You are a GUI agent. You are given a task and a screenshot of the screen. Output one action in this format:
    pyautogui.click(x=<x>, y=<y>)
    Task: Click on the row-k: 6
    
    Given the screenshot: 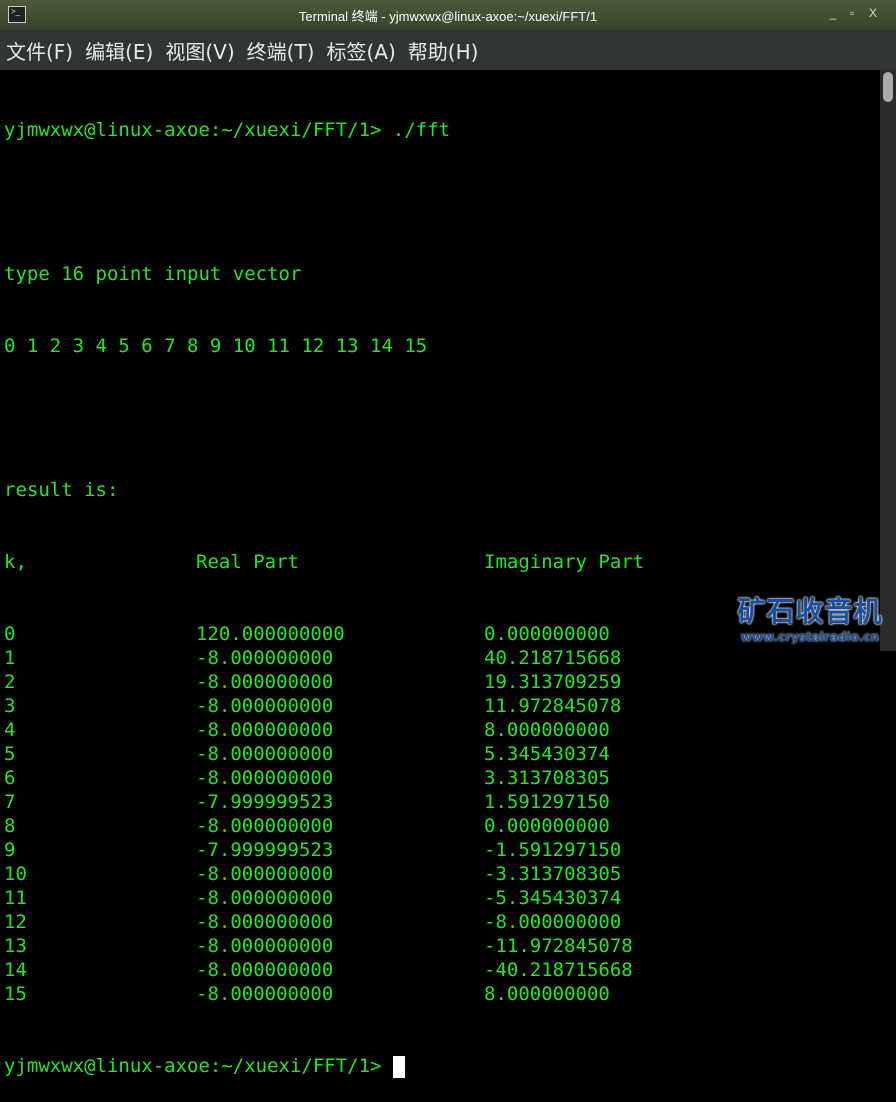 What is the action you would take?
    pyautogui.click(x=10, y=778)
    